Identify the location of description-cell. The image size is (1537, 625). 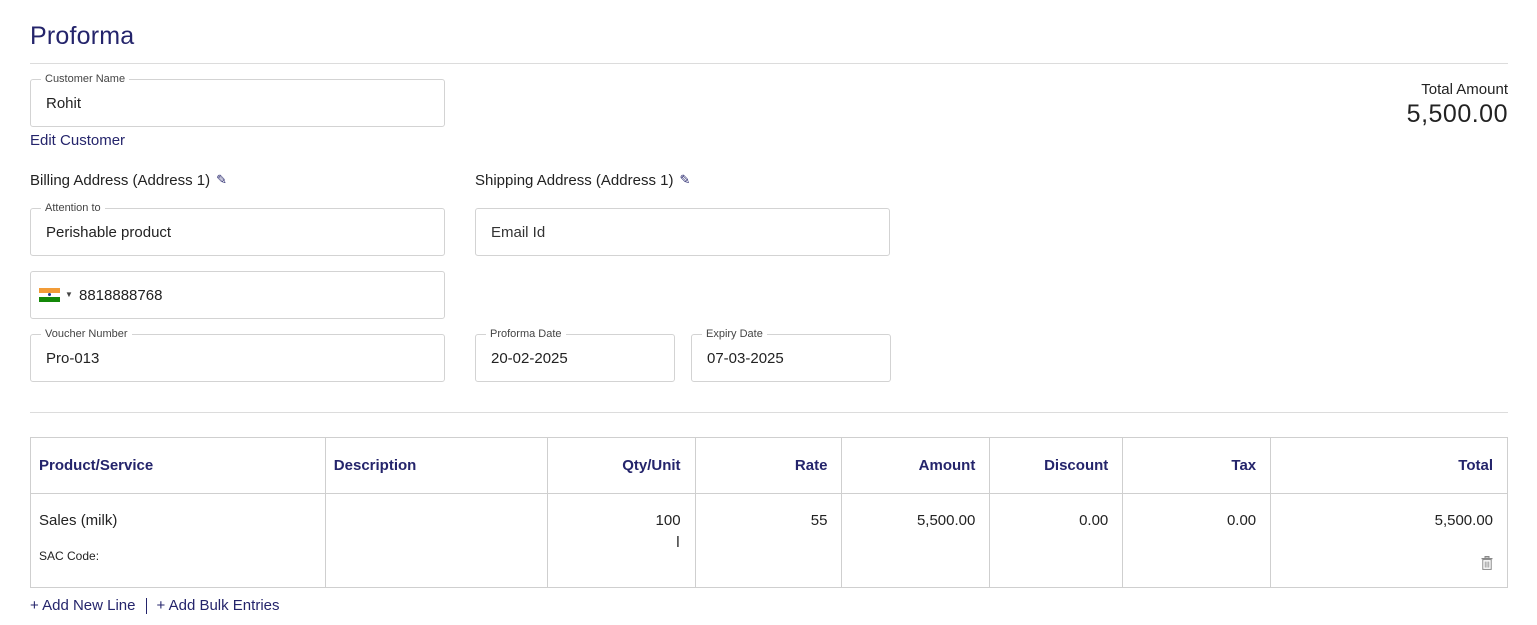
(436, 540).